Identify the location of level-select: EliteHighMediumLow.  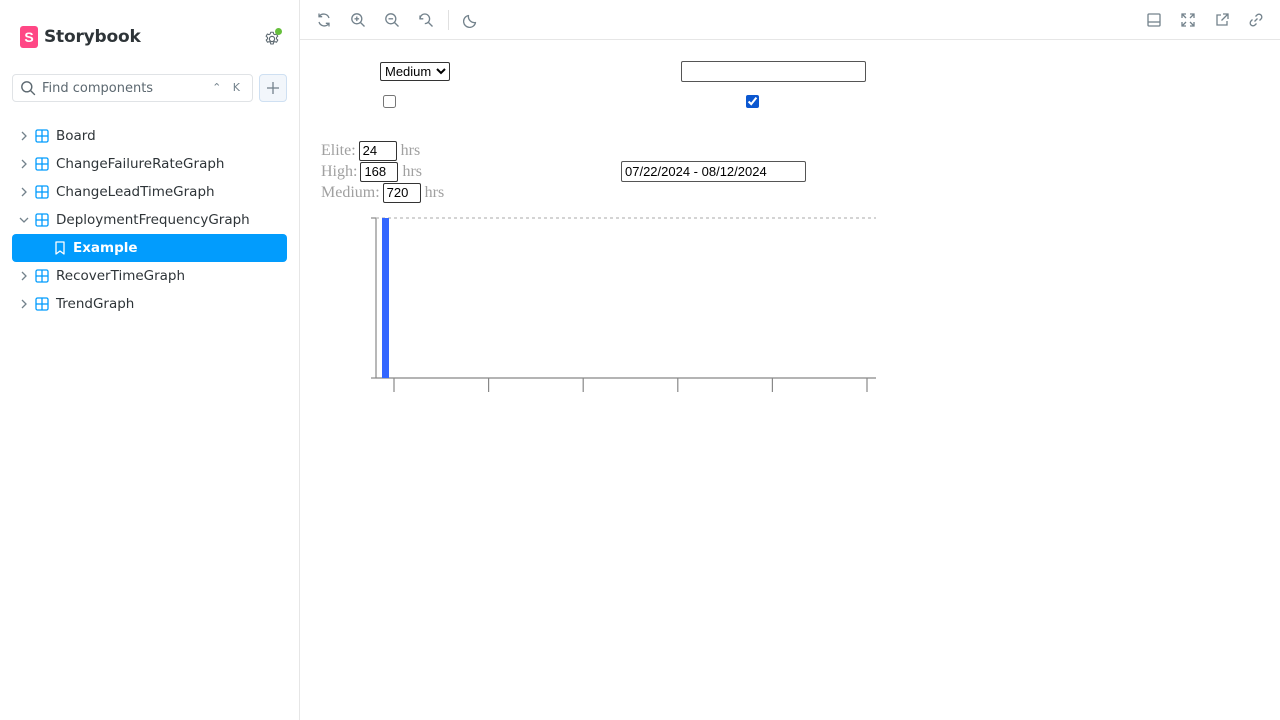
(415, 71).